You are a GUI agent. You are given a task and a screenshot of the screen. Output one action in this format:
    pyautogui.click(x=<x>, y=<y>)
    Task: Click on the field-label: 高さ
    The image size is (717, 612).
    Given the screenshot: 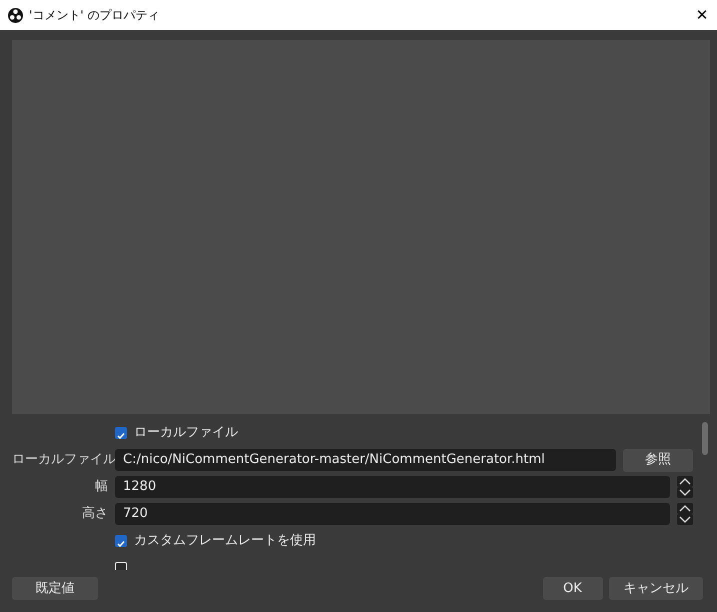 What is the action you would take?
    pyautogui.click(x=95, y=514)
    